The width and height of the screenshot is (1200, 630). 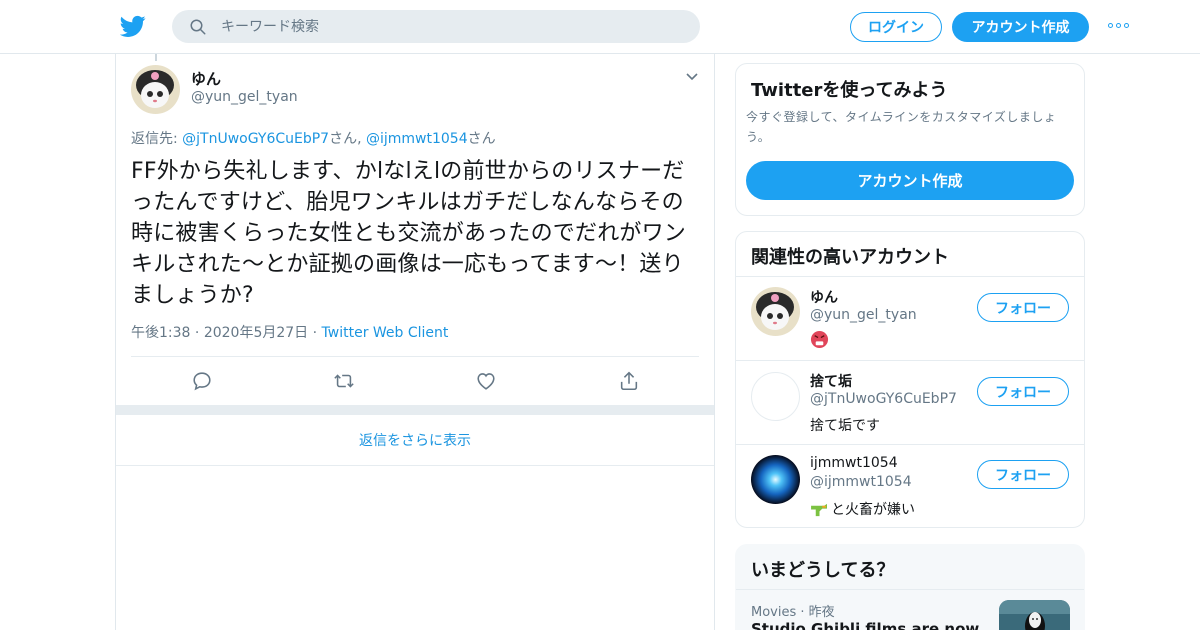 I want to click on reply-prefix: 返信先:, so click(x=157, y=139).